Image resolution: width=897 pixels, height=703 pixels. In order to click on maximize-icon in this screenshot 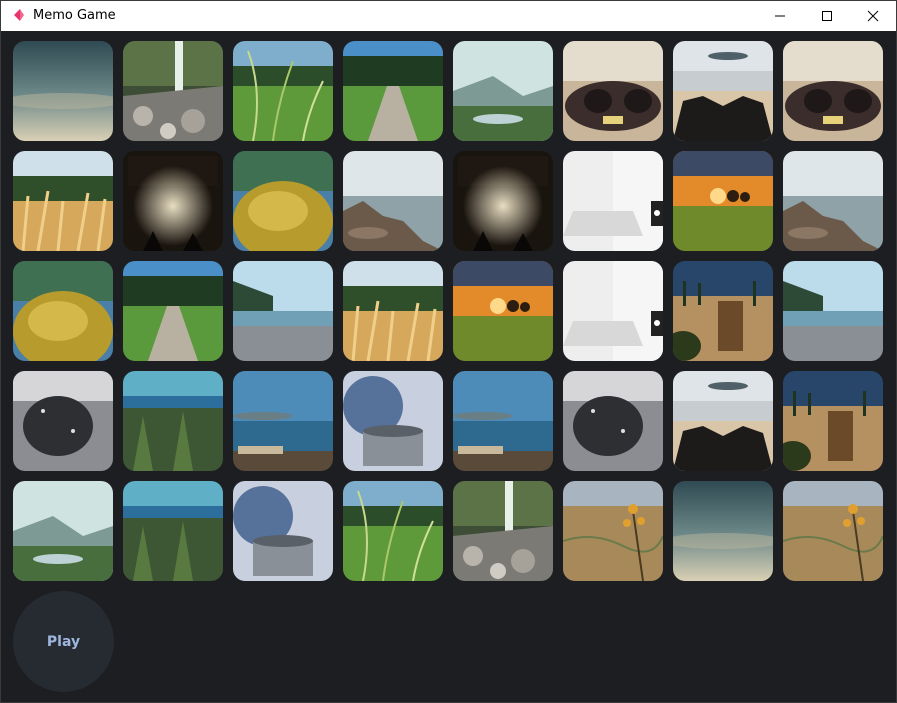, I will do `click(827, 16)`.